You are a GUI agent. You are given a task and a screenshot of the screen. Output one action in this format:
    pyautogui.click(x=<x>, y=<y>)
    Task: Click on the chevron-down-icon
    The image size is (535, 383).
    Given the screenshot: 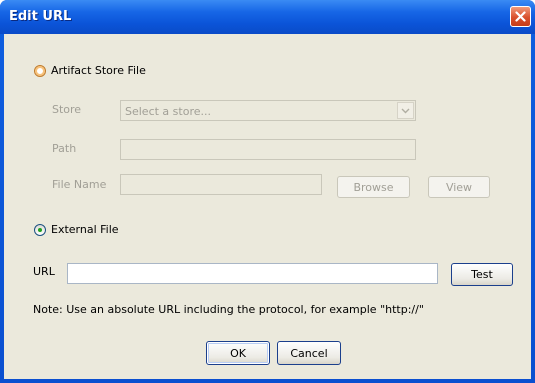 What is the action you would take?
    pyautogui.click(x=405, y=110)
    